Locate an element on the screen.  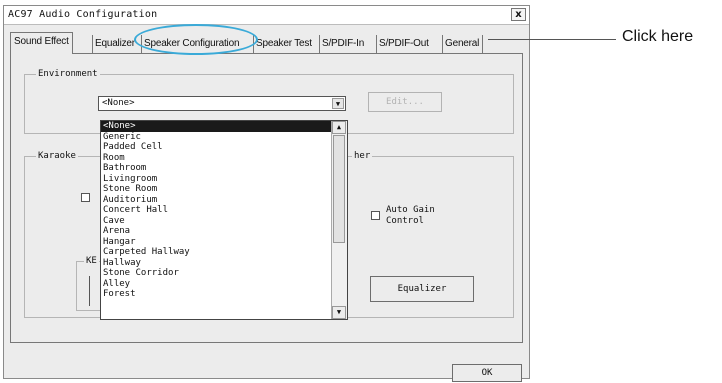
other-group-label: her is located at coordinates (362, 156).